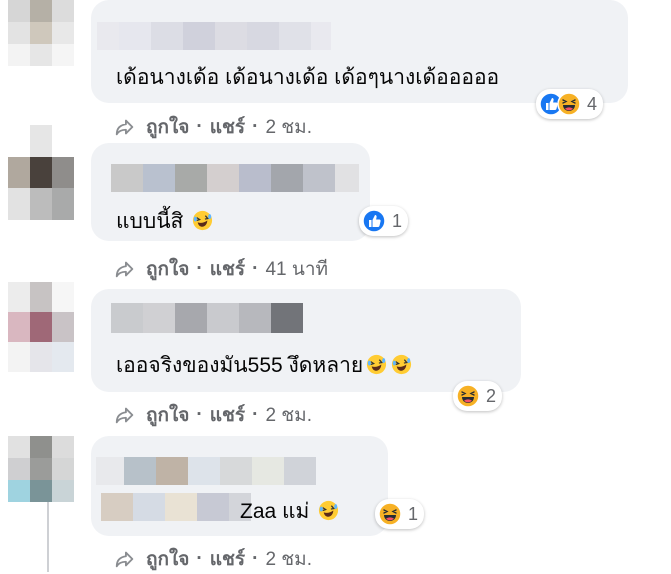 This screenshot has height=574, width=671. I want to click on comment-bubble: เด้อนางเด้อ เด้อนางเด้อ เด้อๆนางเด้อออออ, so click(359, 51).